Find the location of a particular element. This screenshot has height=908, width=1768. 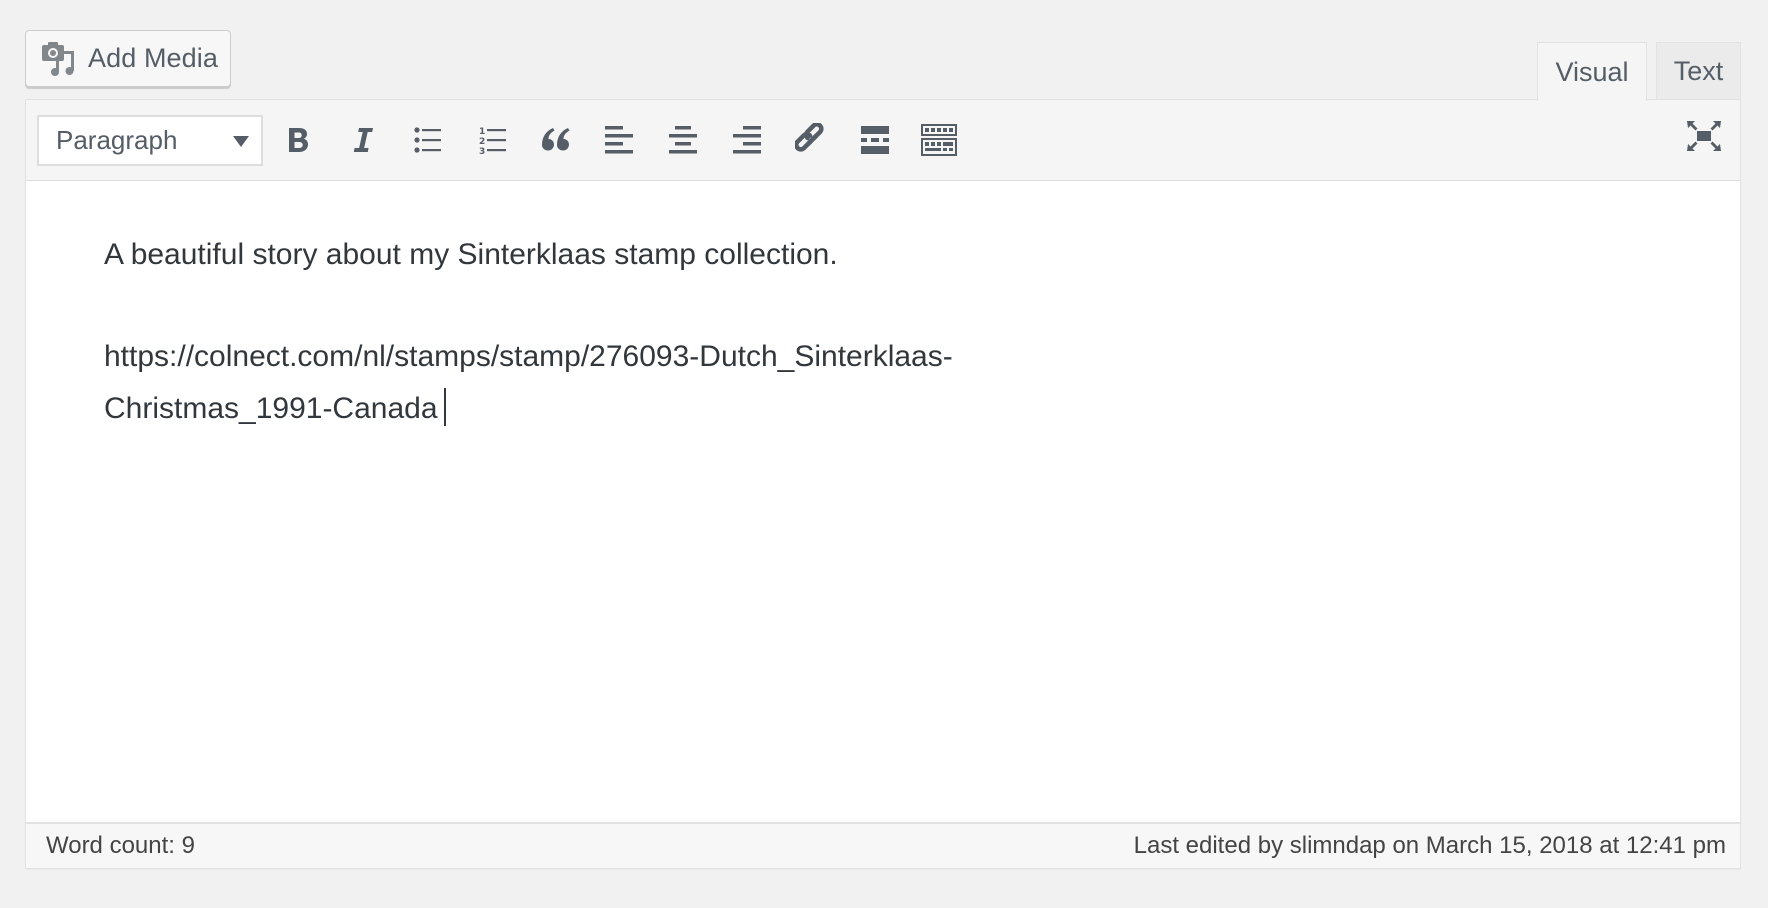

editor-toolbar: Paragraph 1 2 3 is located at coordinates (883, 140).